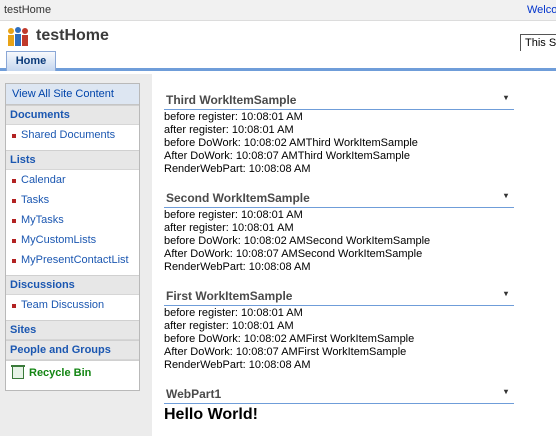 The image size is (556, 436). Describe the element at coordinates (339, 101) in the screenshot. I see `webpart-title-bar: Third WorkItemSample ▾` at that location.